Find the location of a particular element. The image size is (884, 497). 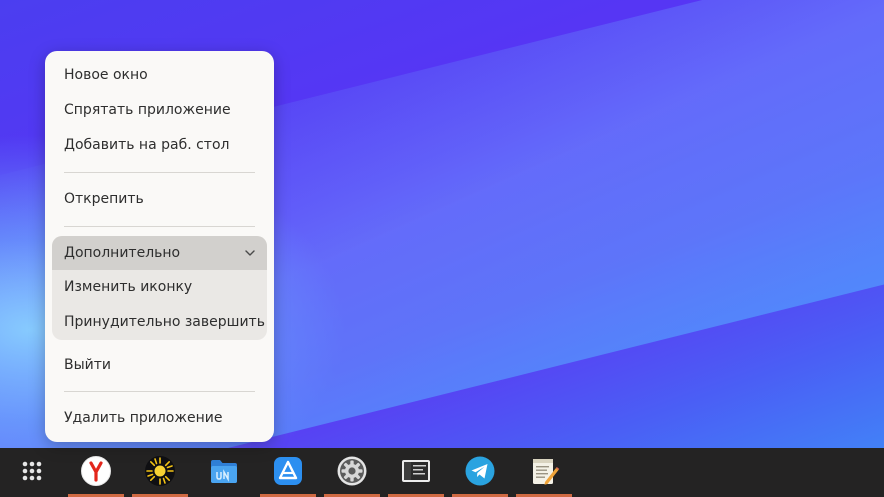

menu-item-change-icon: Изменить иконку is located at coordinates (128, 287).